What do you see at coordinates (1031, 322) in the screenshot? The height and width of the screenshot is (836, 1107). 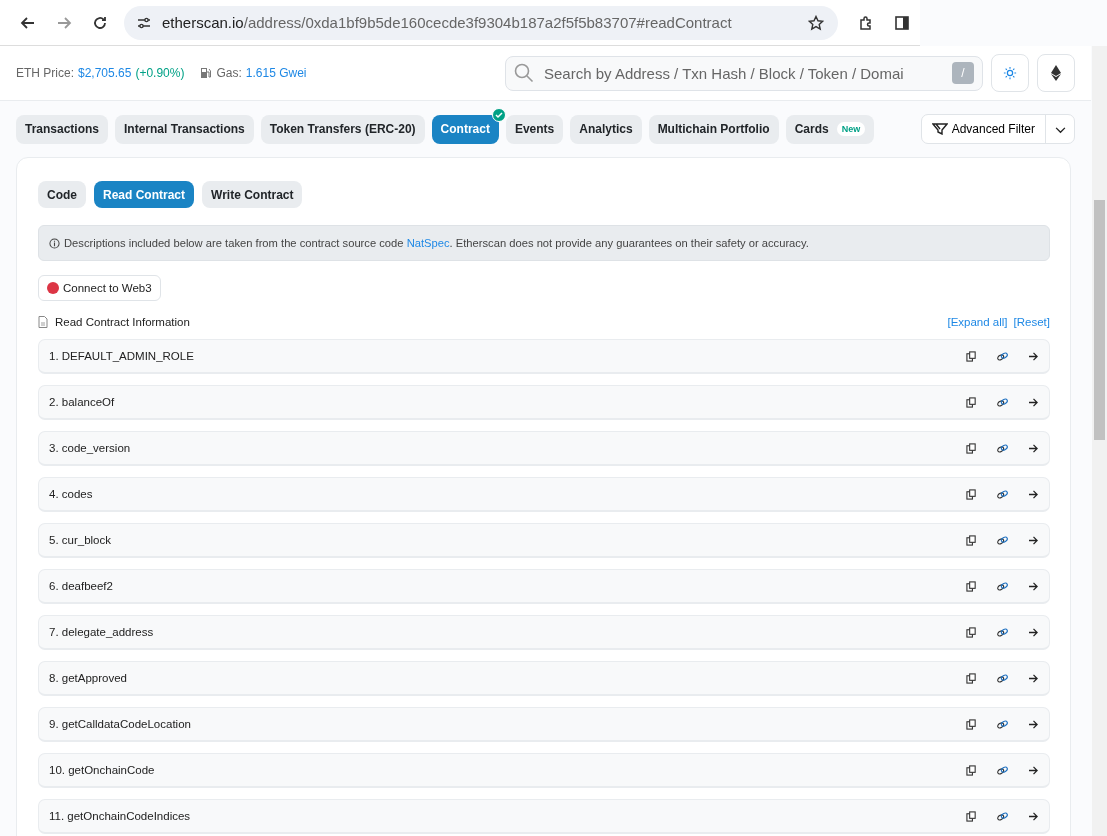 I see `reset-link: [Reset]` at bounding box center [1031, 322].